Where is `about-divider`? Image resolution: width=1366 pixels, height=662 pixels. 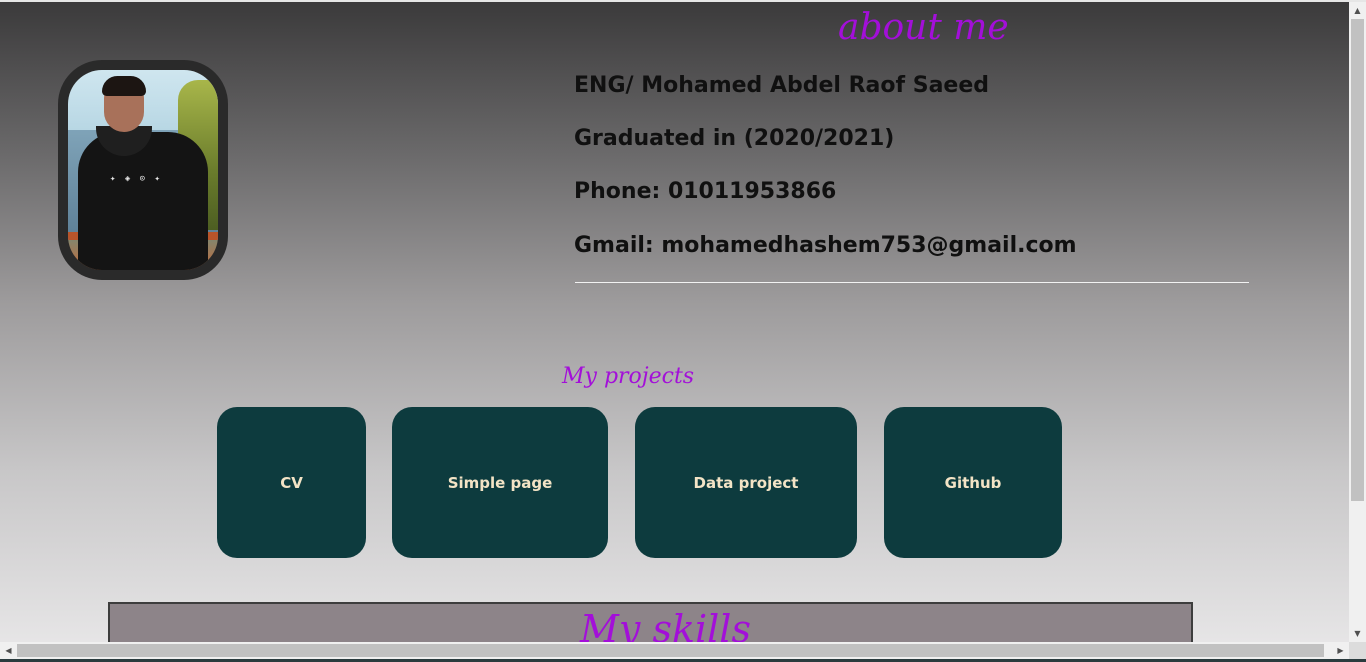 about-divider is located at coordinates (912, 282).